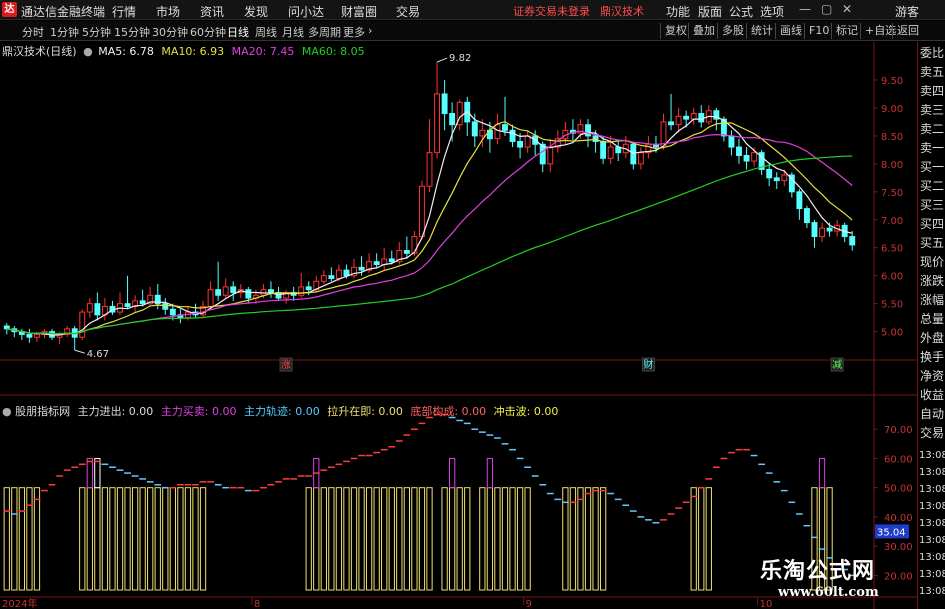 This screenshot has height=609, width=945. I want to click on menu-gongneng: 功能, so click(678, 11).